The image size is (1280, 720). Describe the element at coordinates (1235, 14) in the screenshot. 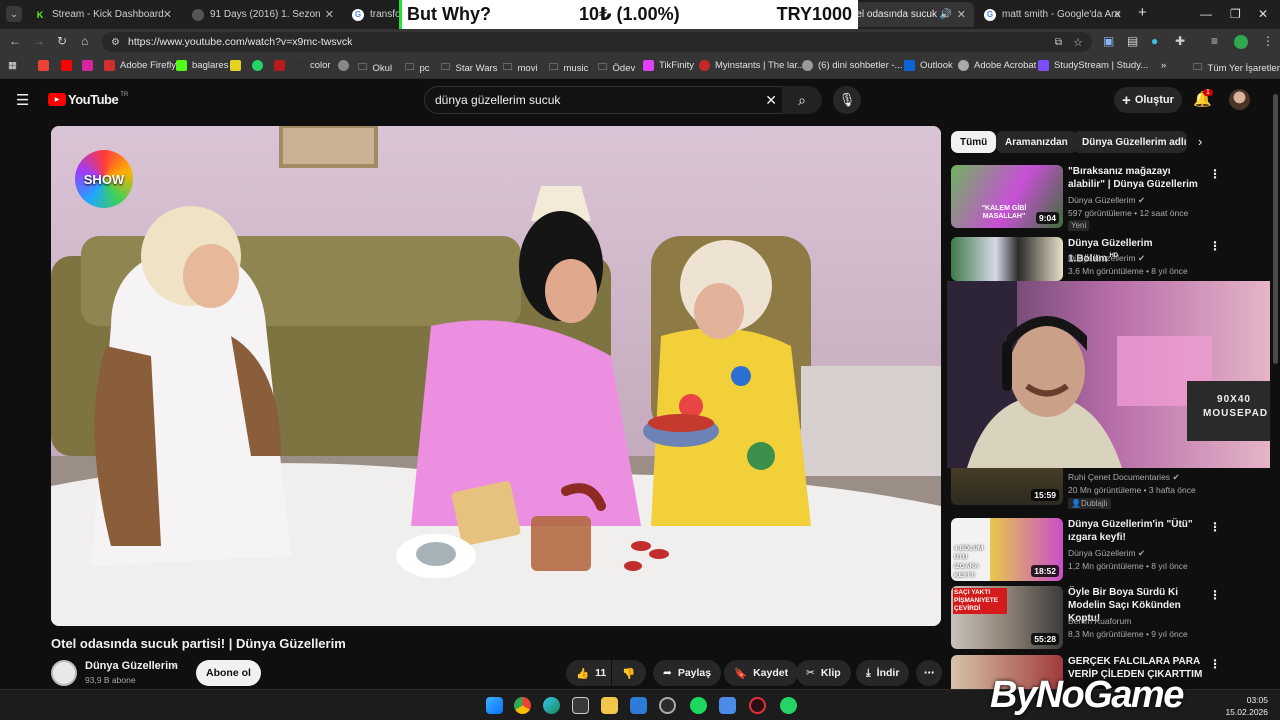

I see `maximize-button: ❐` at that location.